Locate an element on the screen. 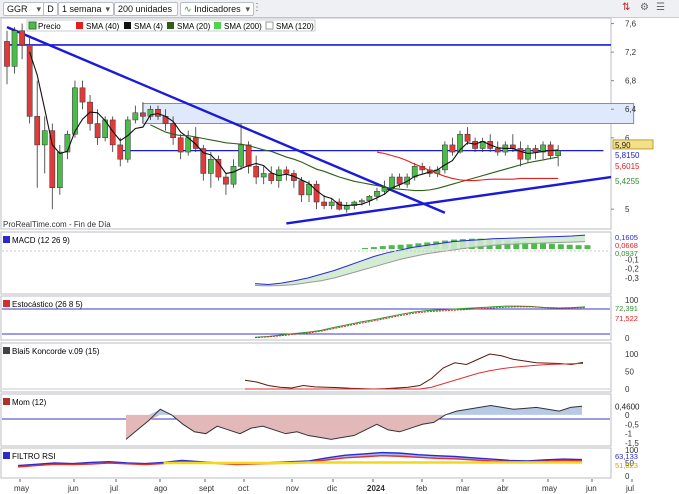  legend-swatch-sma120 is located at coordinates (269, 25).